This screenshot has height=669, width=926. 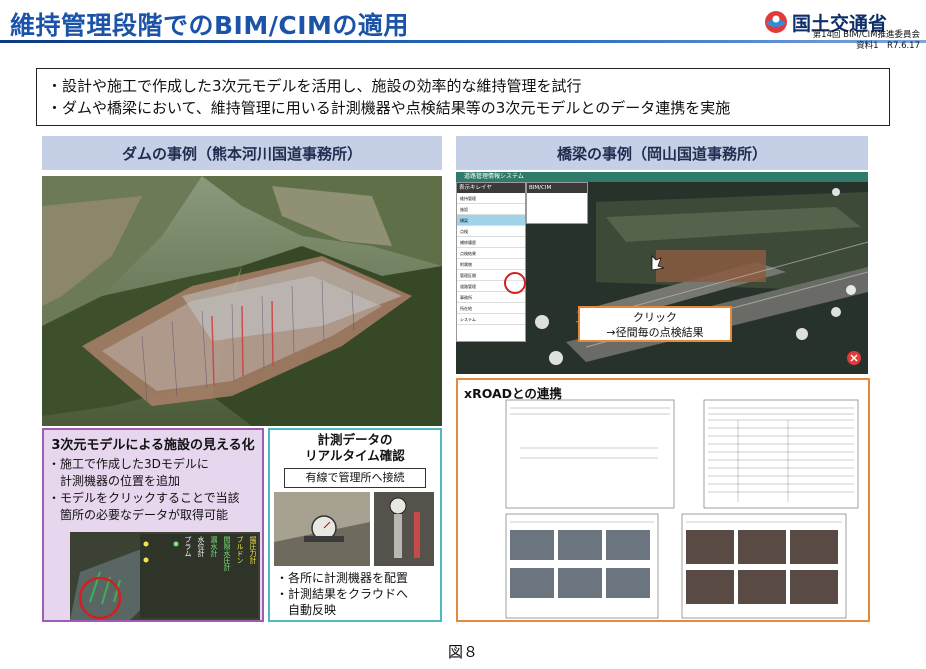 I want to click on pressure-gauge-photo, so click(x=322, y=529).